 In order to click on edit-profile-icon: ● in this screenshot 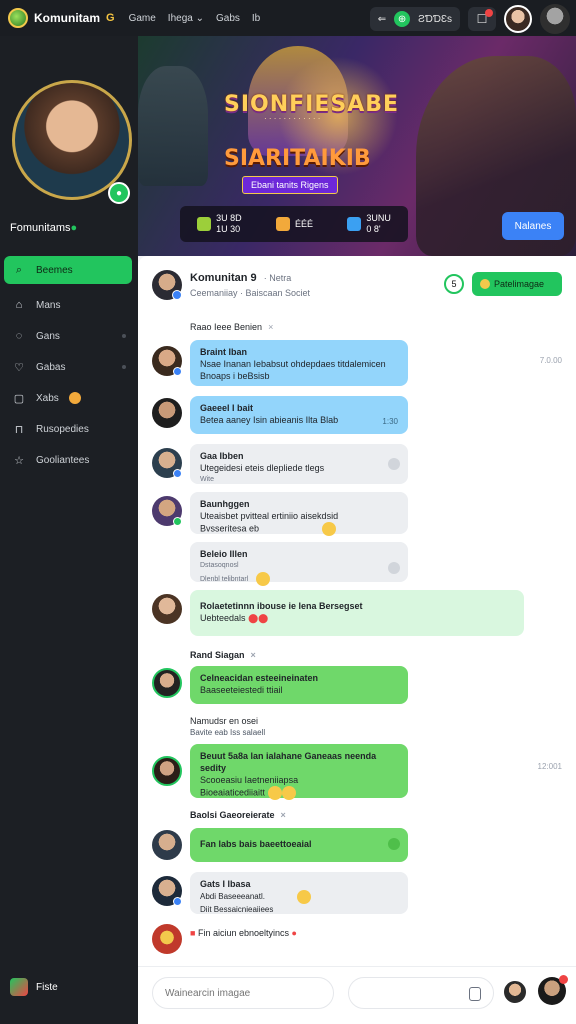, I will do `click(119, 193)`.